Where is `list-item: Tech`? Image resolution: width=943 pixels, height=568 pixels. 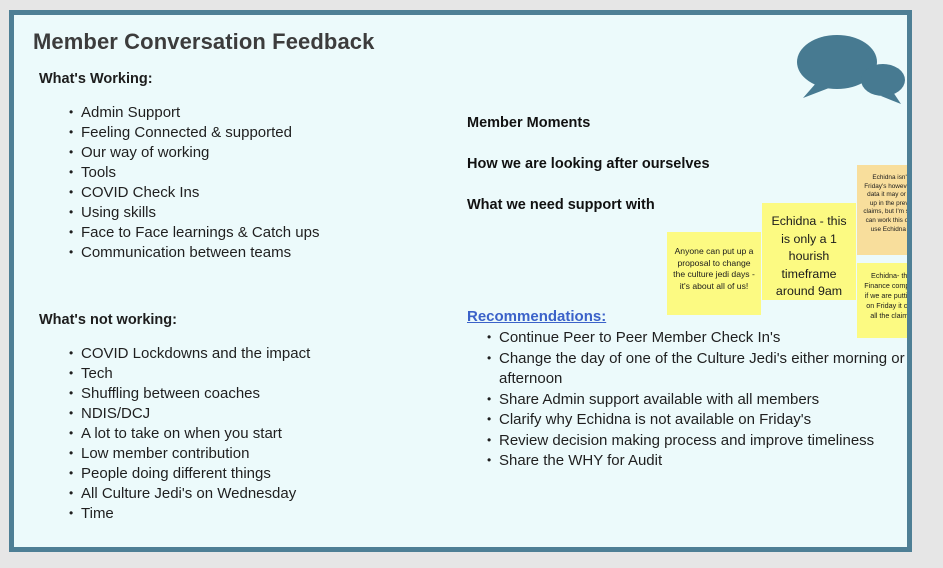 list-item: Tech is located at coordinates (269, 373).